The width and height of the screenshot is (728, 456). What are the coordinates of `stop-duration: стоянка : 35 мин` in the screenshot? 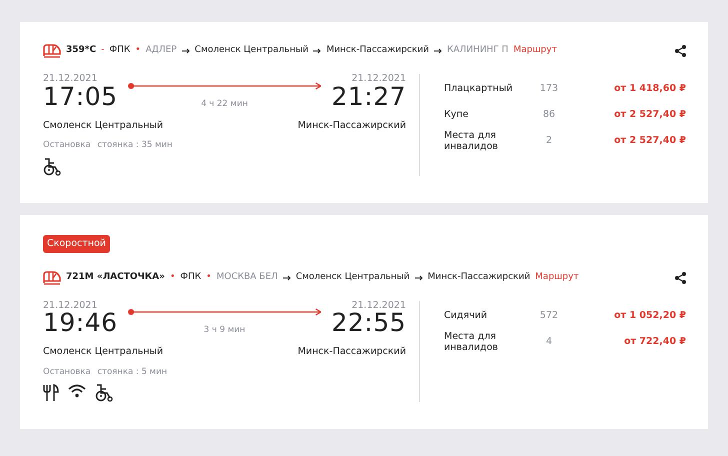 It's located at (134, 145).